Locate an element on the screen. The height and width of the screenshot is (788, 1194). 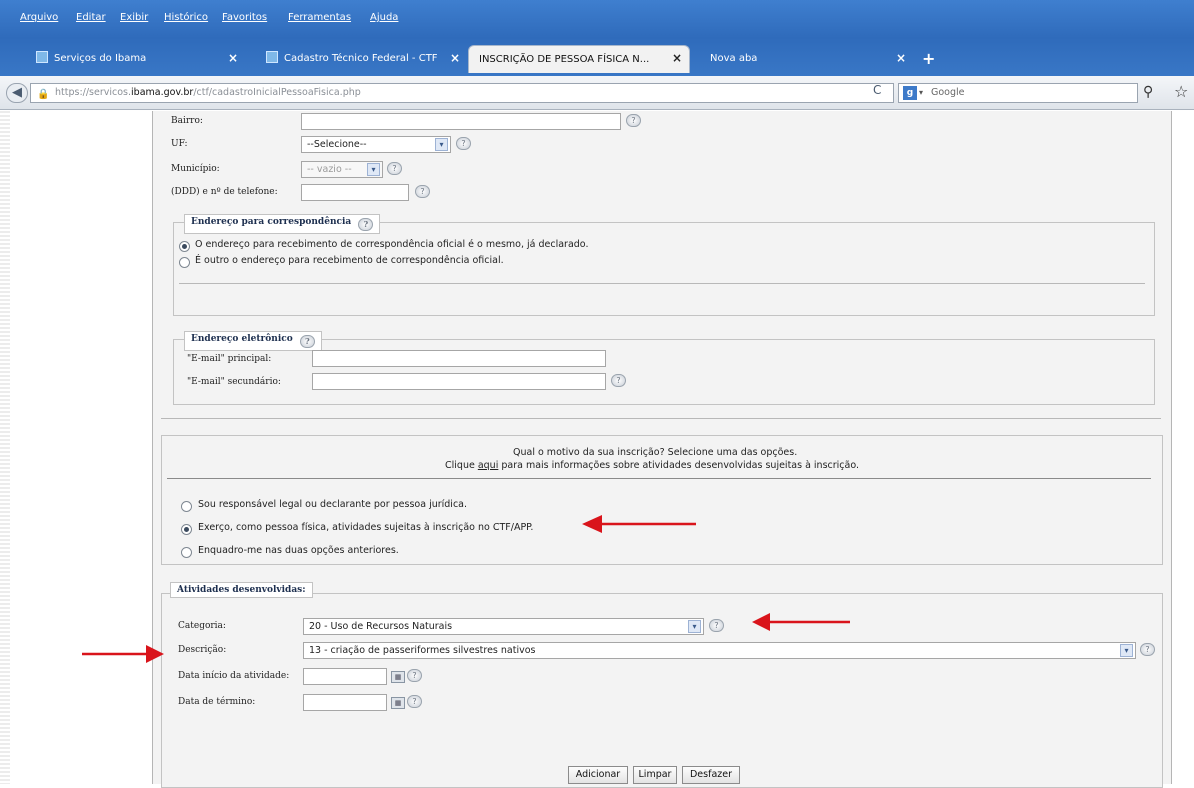
bairro-input is located at coordinates (461, 121).